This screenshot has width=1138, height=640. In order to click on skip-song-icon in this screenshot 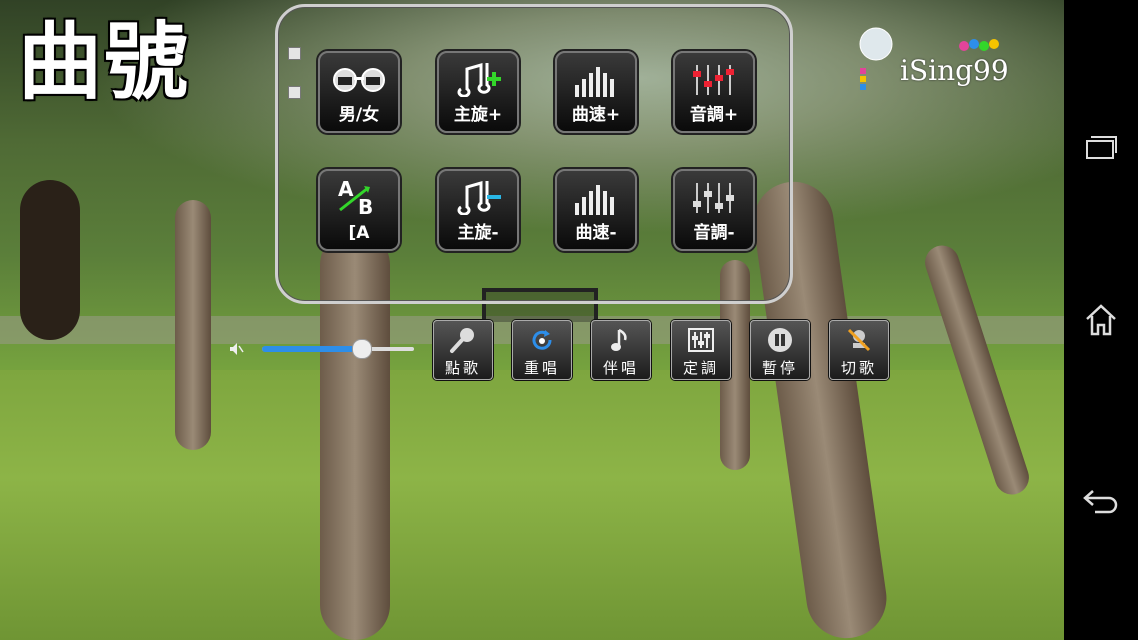, I will do `click(859, 340)`.